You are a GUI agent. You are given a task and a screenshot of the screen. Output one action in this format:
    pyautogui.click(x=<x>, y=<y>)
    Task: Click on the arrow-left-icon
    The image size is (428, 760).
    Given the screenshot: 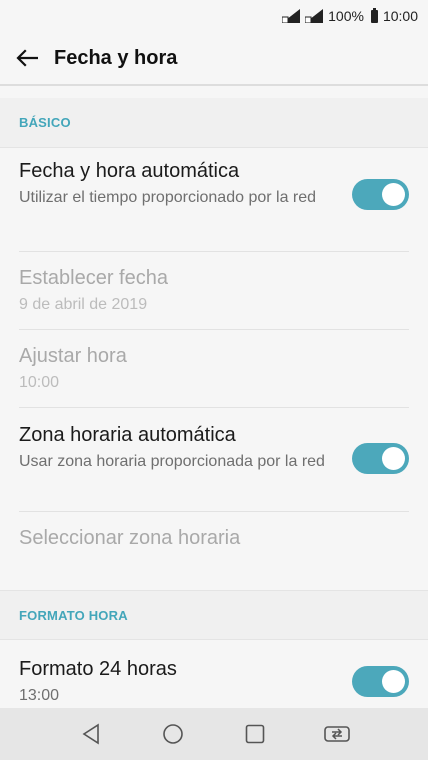 What is the action you would take?
    pyautogui.click(x=27, y=58)
    